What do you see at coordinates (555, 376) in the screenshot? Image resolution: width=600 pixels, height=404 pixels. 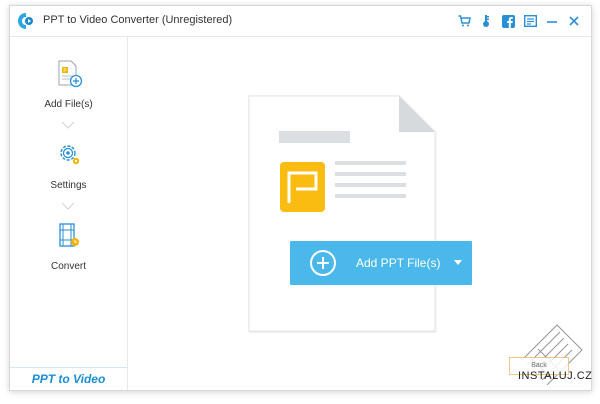 I see `watermark-text: INSTALUJ.CZ` at bounding box center [555, 376].